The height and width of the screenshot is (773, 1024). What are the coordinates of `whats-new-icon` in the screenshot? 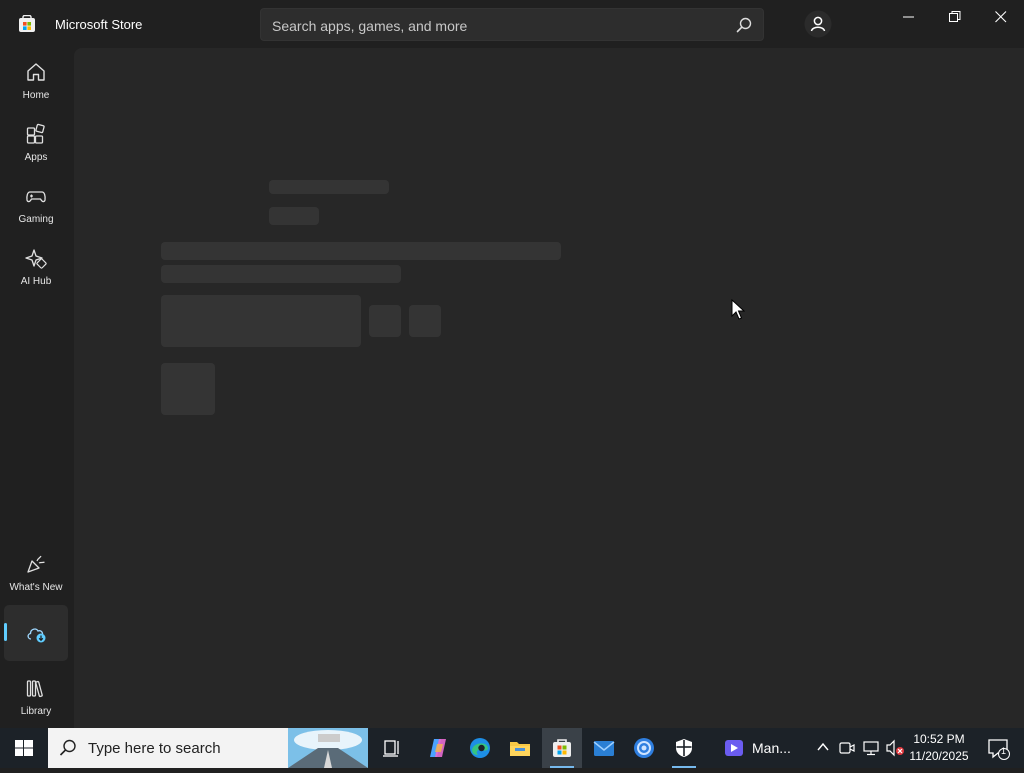 It's located at (36, 564).